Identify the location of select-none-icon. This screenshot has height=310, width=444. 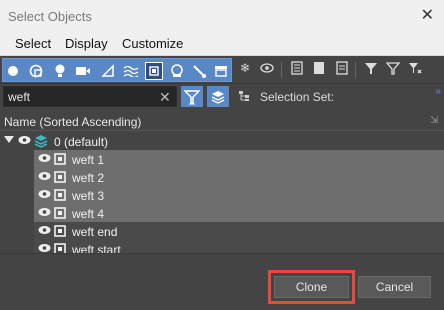
(342, 68).